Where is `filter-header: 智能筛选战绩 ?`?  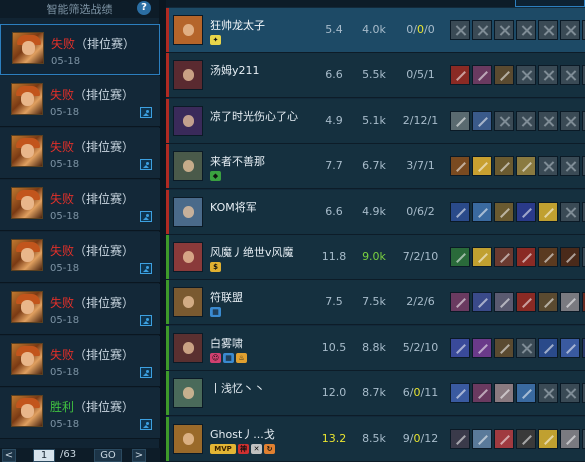 filter-header: 智能筛选战绩 ? is located at coordinates (79, 9).